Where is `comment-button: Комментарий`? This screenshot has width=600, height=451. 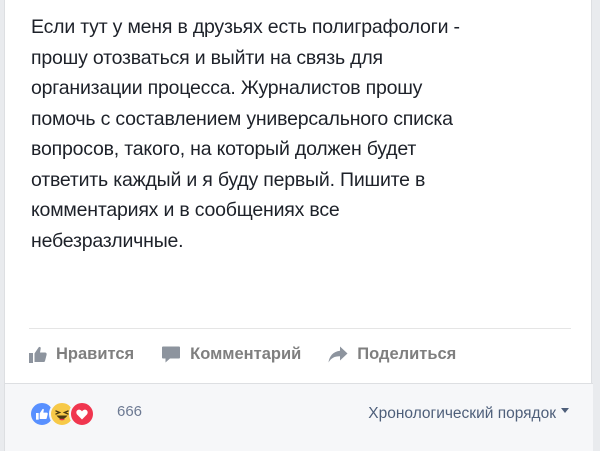
comment-button: Комментарий is located at coordinates (231, 354).